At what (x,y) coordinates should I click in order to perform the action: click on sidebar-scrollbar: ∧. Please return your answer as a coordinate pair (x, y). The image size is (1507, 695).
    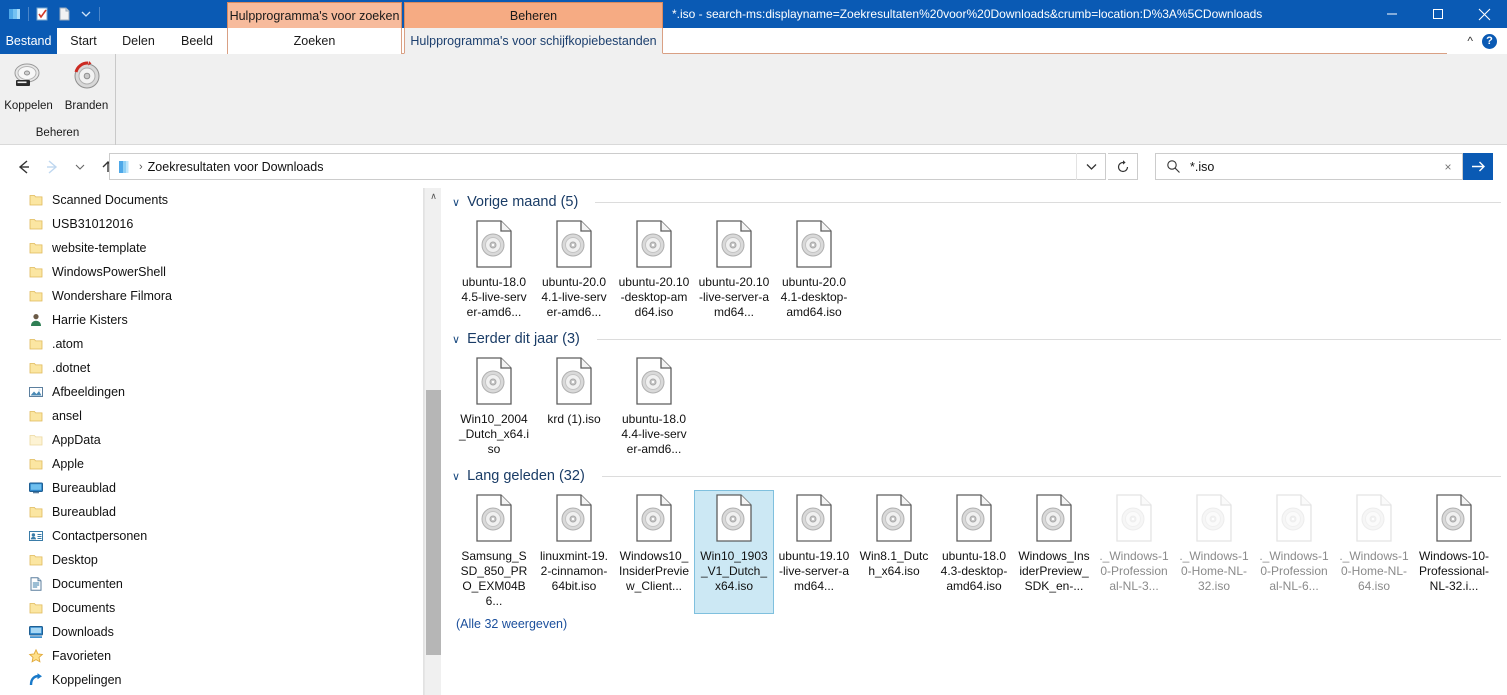
    Looking at the image, I should click on (432, 441).